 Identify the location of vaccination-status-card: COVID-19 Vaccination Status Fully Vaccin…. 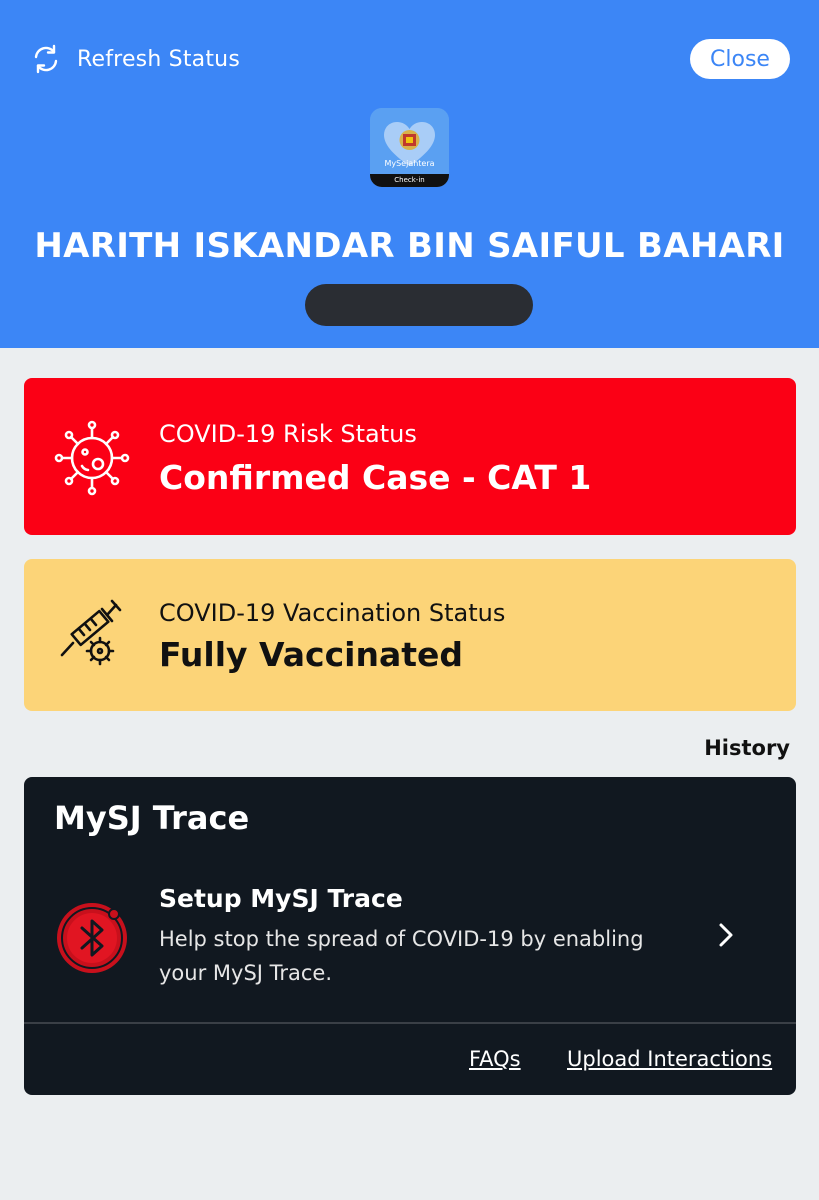
(410, 635).